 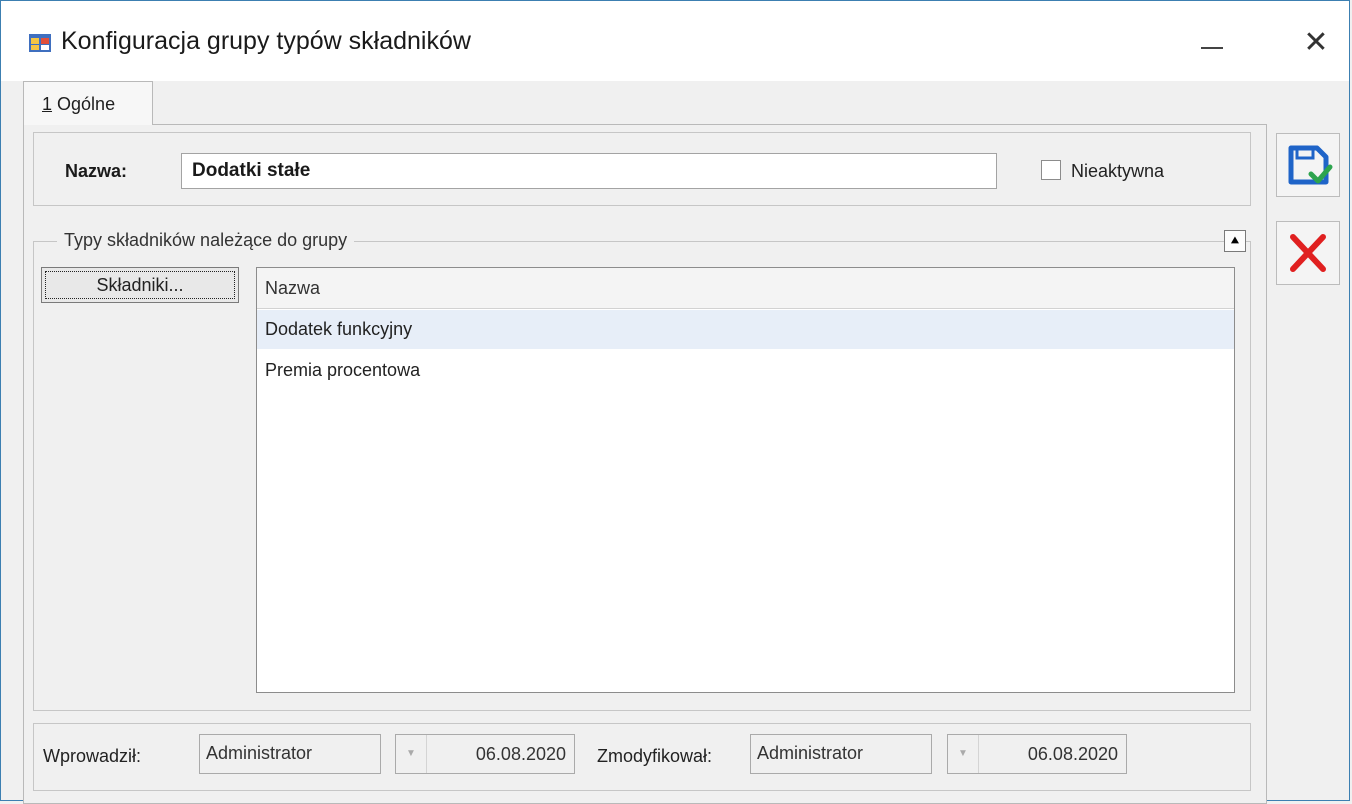 I want to click on modified-by-field: Administrator, so click(x=841, y=754).